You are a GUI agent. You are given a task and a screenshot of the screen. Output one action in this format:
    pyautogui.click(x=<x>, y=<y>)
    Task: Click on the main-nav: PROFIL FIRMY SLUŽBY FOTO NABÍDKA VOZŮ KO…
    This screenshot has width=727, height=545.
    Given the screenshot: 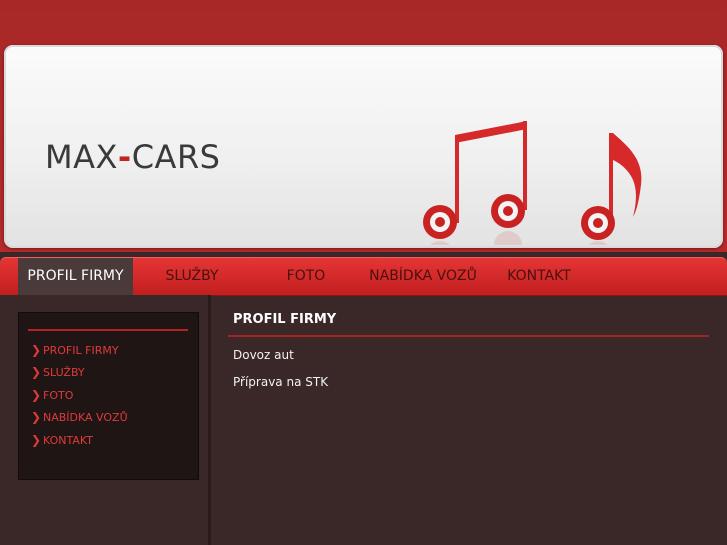 What is the action you would take?
    pyautogui.click(x=363, y=276)
    